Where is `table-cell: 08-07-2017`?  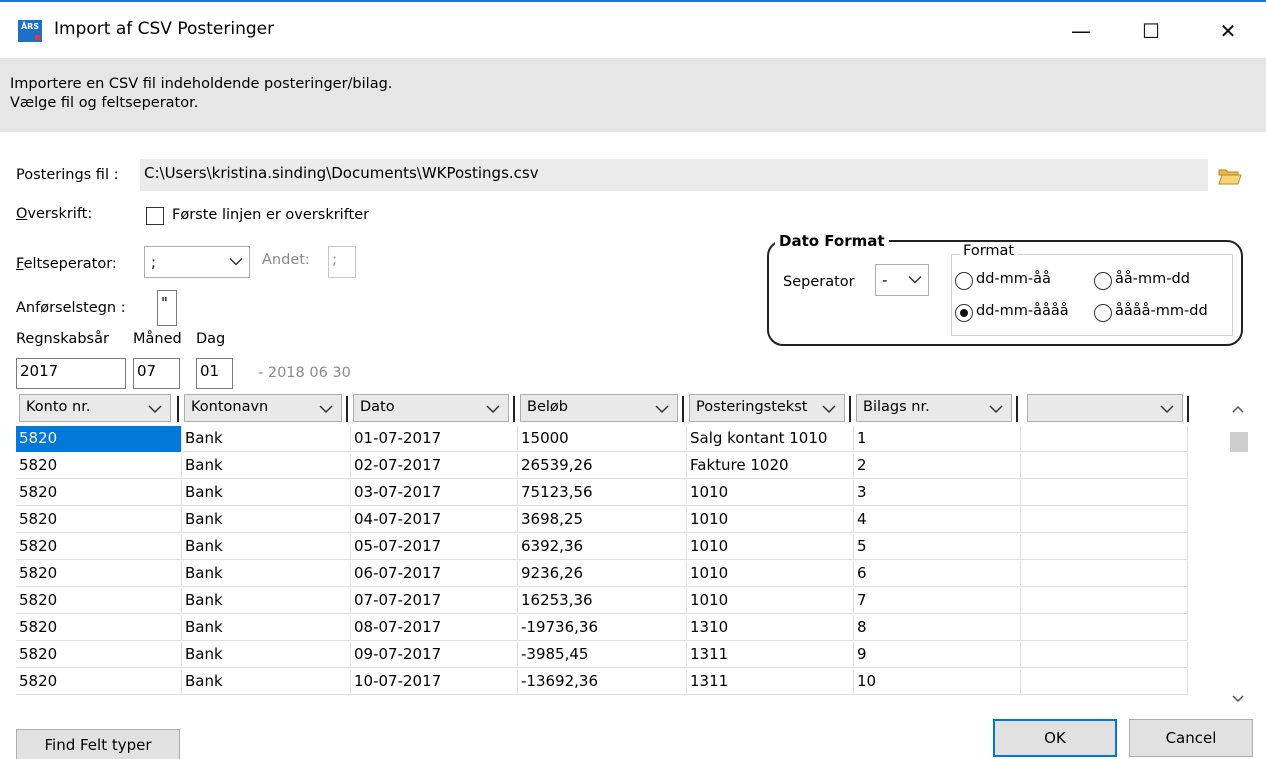
table-cell: 08-07-2017 is located at coordinates (434, 628).